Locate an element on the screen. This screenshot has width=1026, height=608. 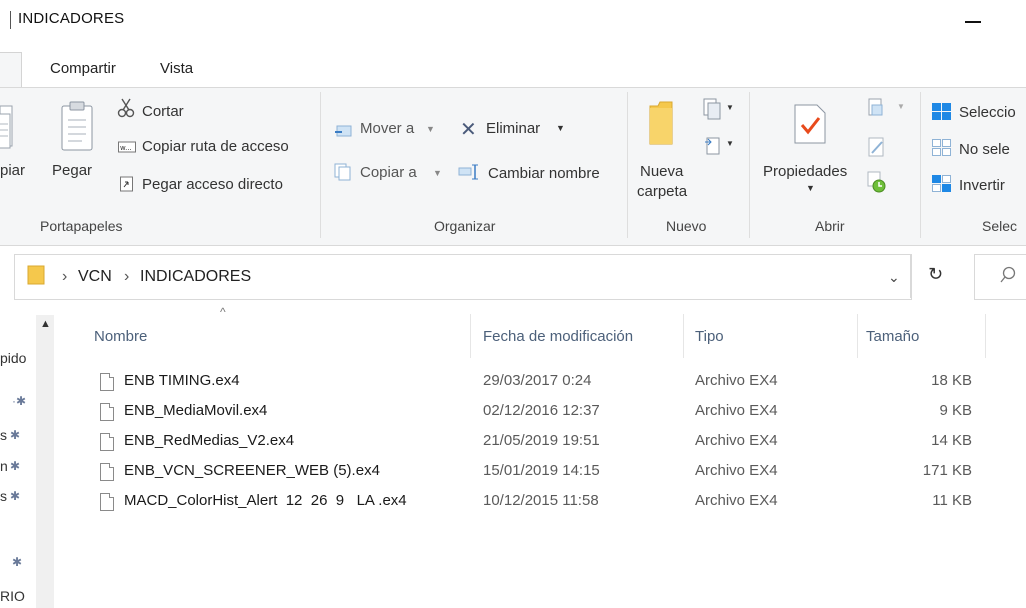
copiar-ruta-button: Copiar ruta de acceso is located at coordinates (215, 146).